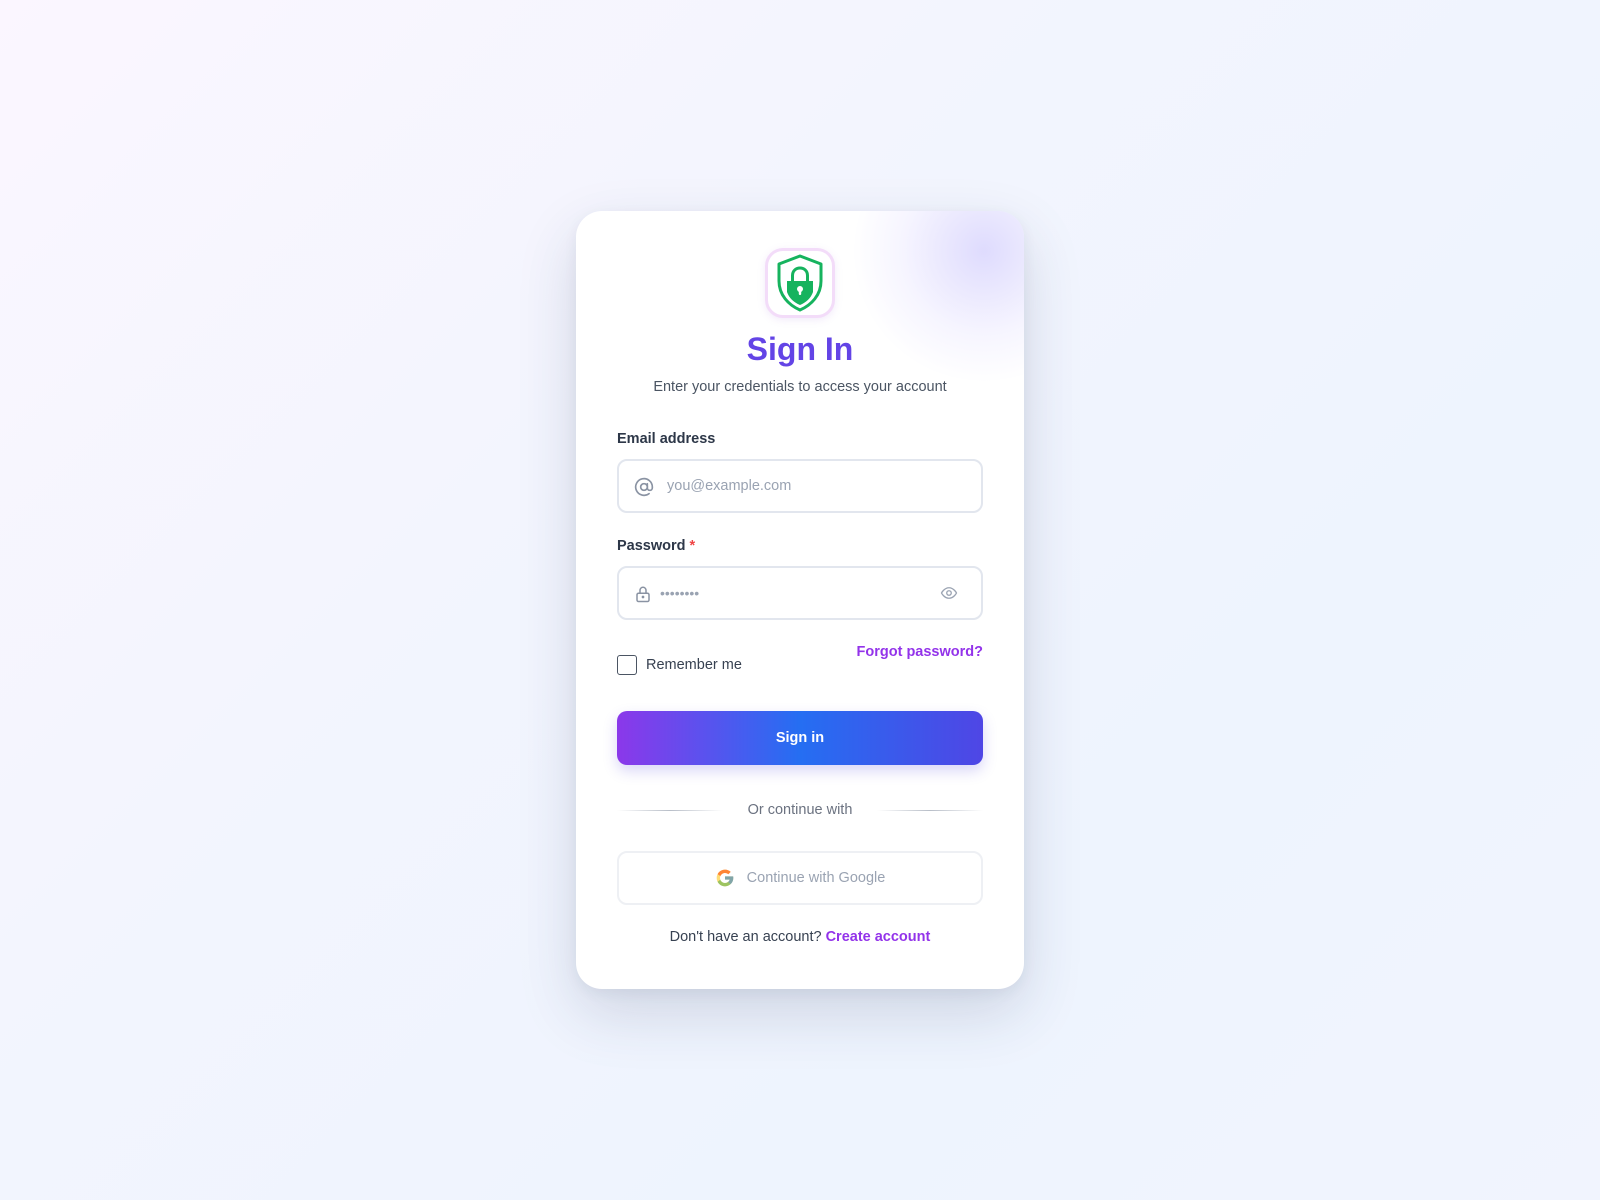  What do you see at coordinates (800, 738) in the screenshot?
I see `sign-in-button: Sign in` at bounding box center [800, 738].